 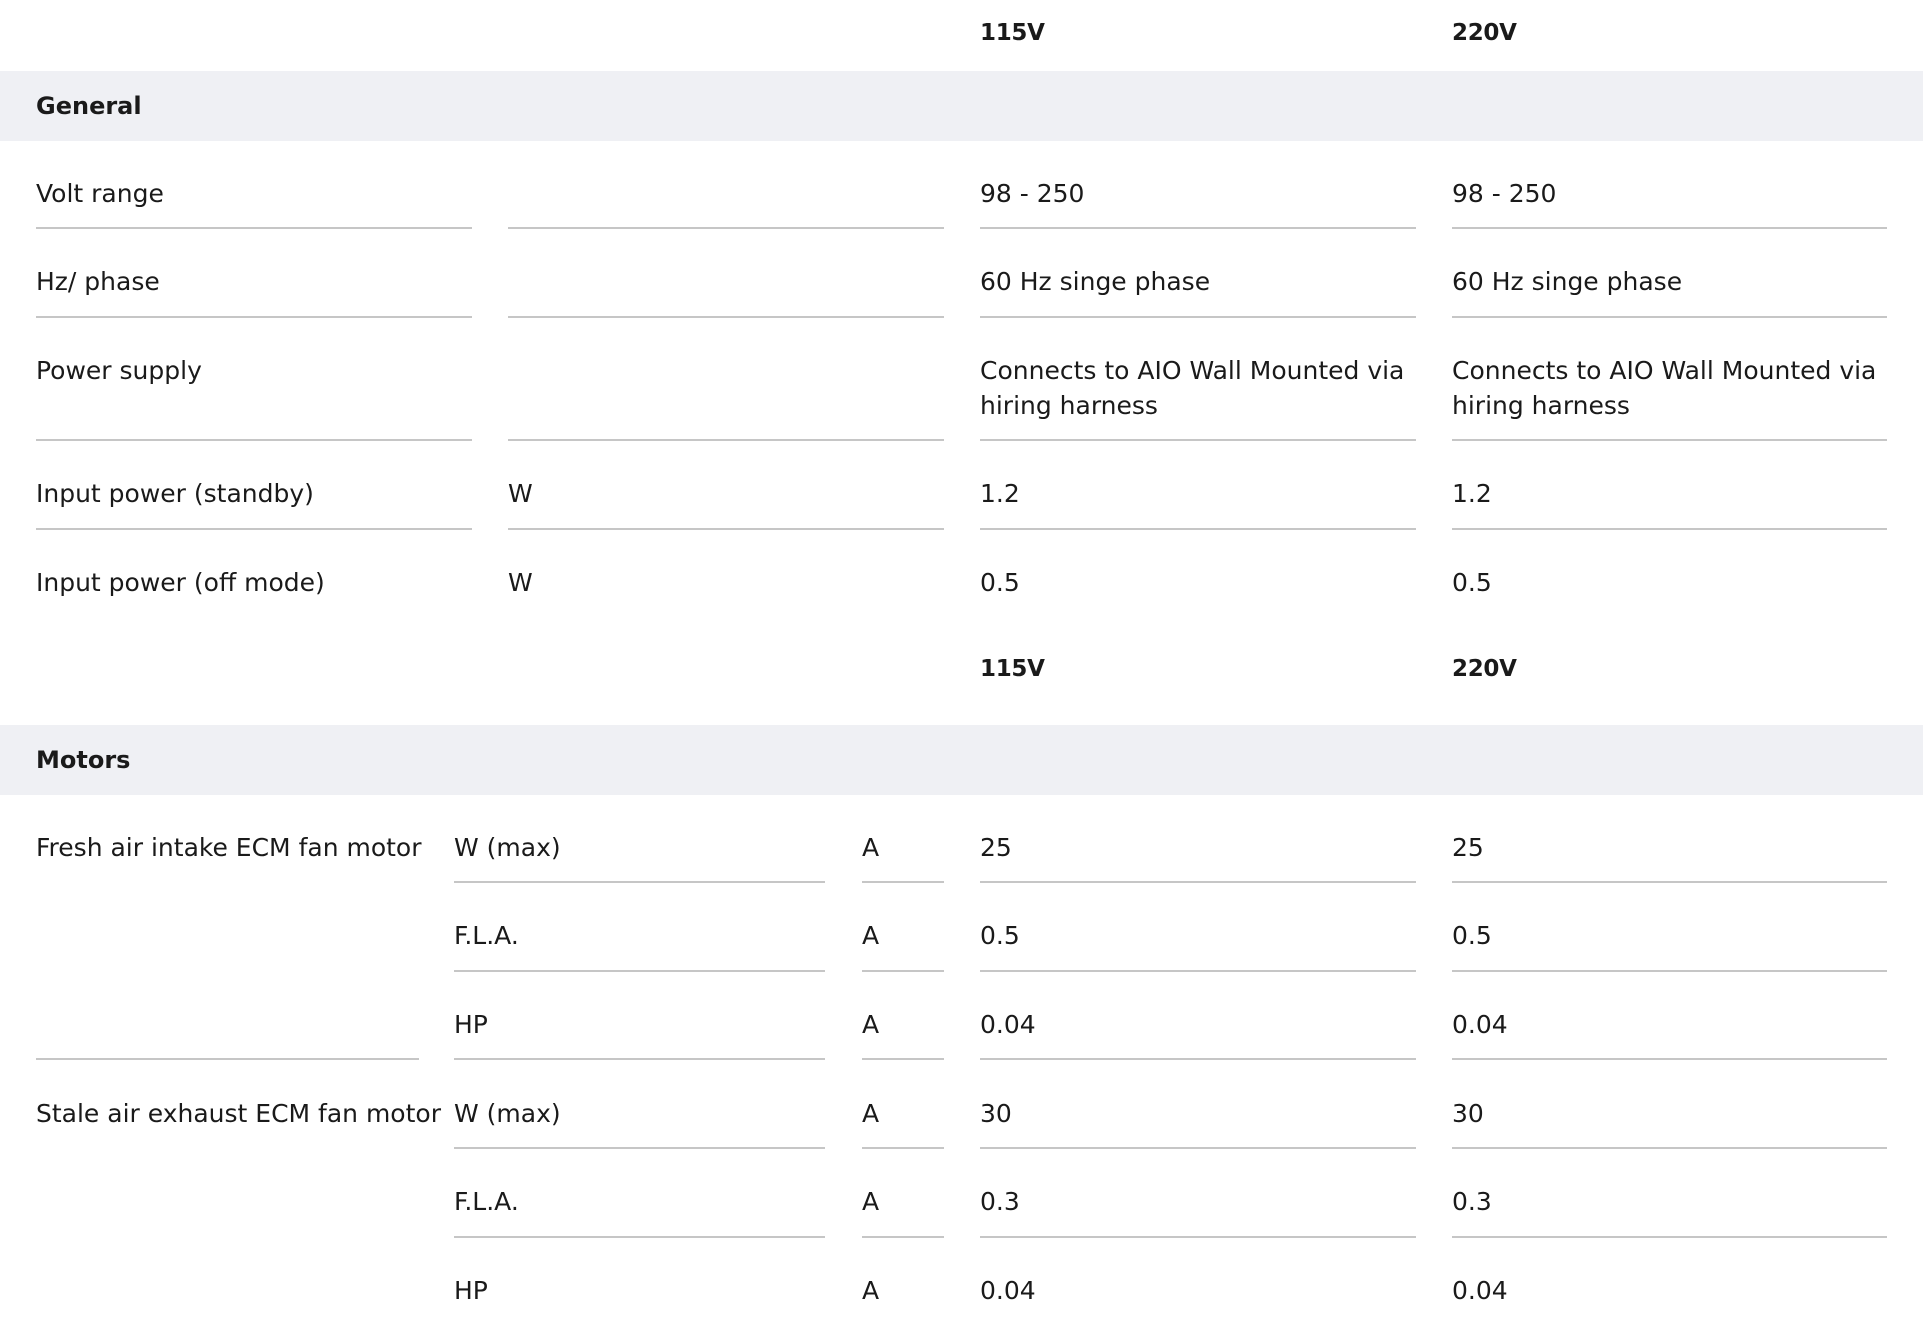 What do you see at coordinates (1567, 281) in the screenshot?
I see `cell-220v: 60 Hz singe phase` at bounding box center [1567, 281].